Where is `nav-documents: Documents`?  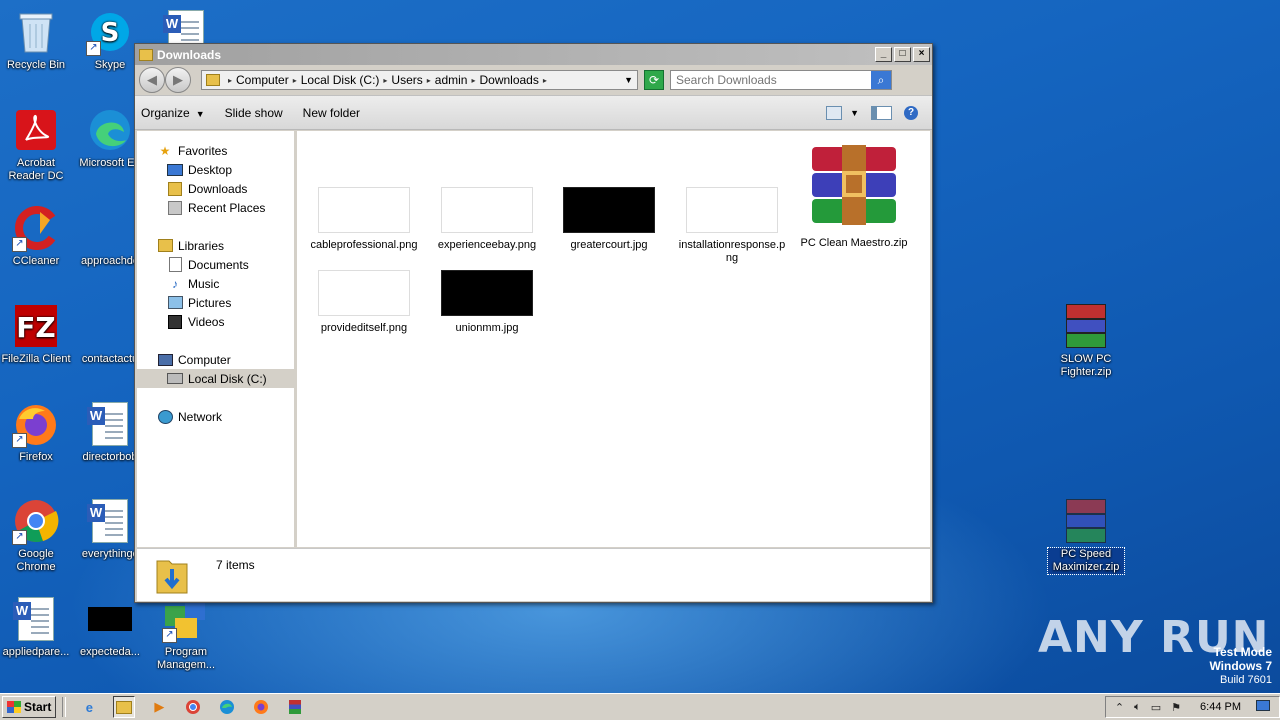 nav-documents: Documents is located at coordinates (215, 264).